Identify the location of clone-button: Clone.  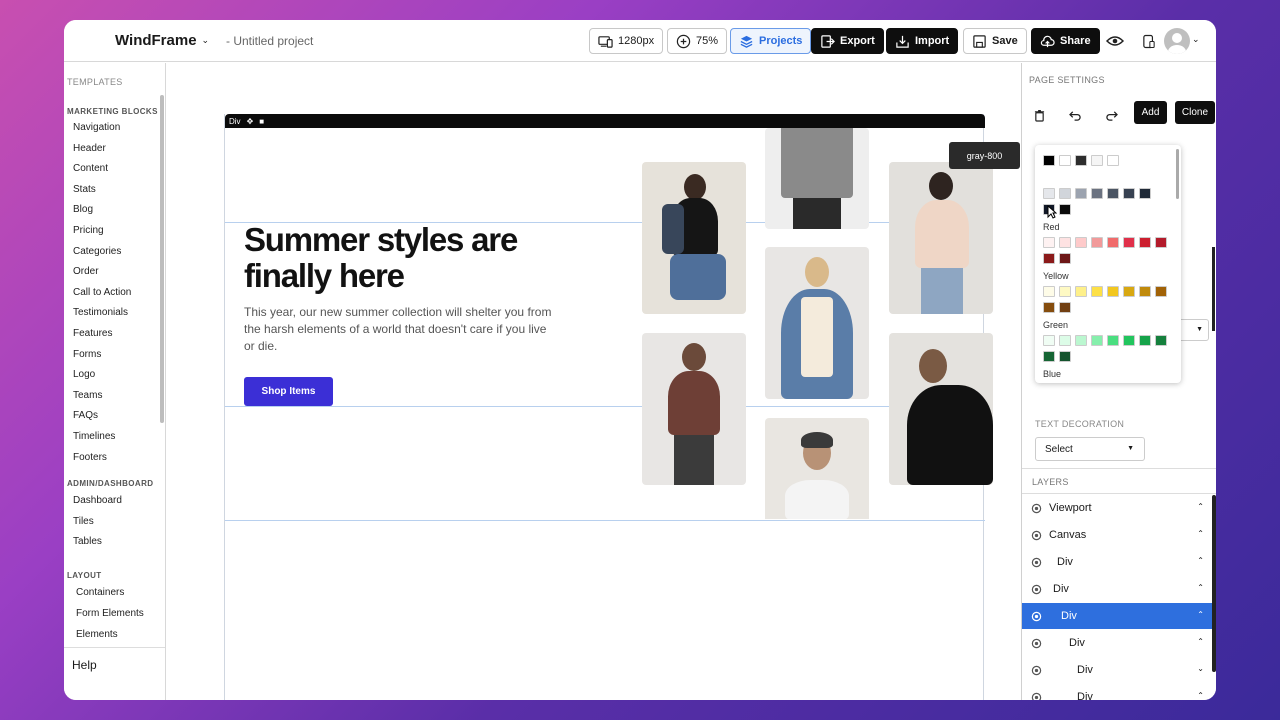
(1195, 112).